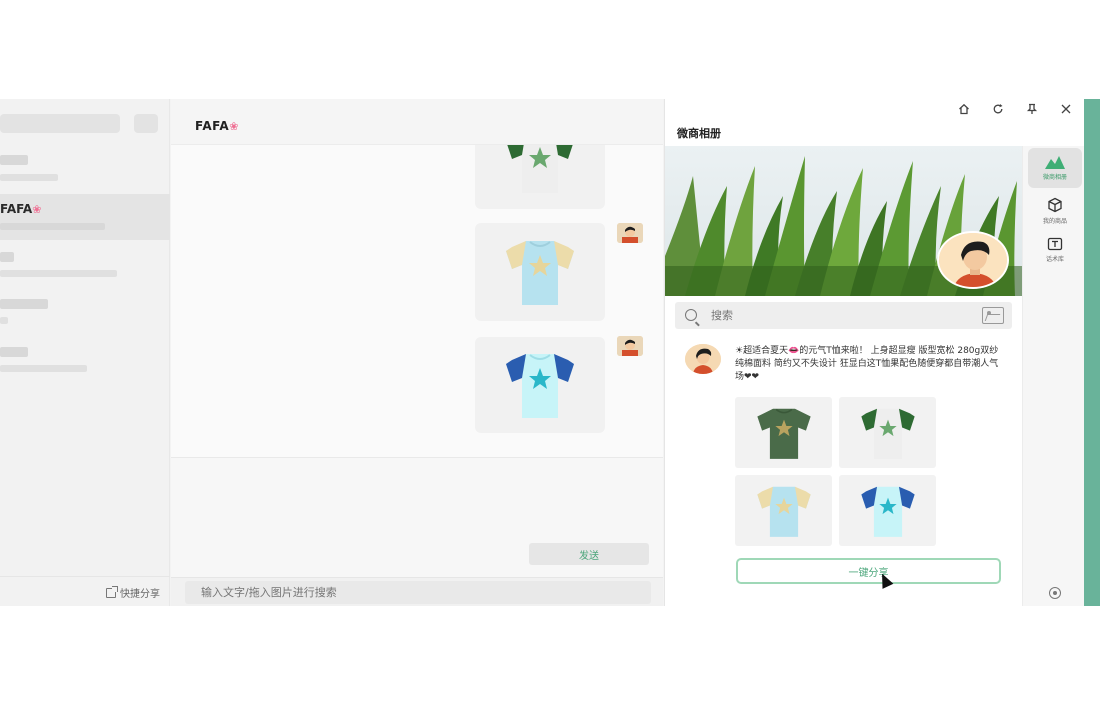 Image resolution: width=1100 pixels, height=705 pixels. Describe the element at coordinates (85, 217) in the screenshot. I see `conversation-item-fafa: FAFA❀` at that location.